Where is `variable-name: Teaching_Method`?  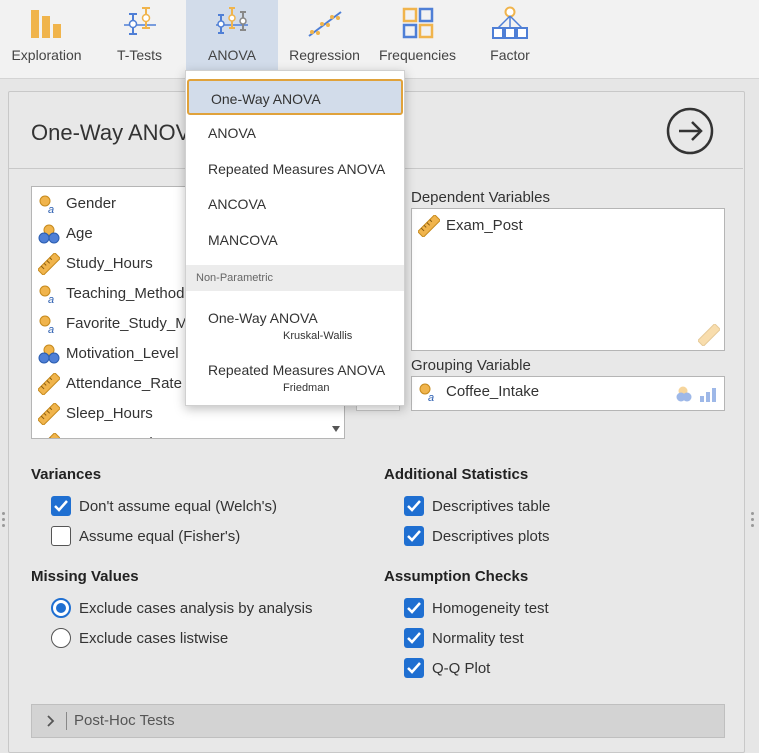 variable-name: Teaching_Method is located at coordinates (125, 293).